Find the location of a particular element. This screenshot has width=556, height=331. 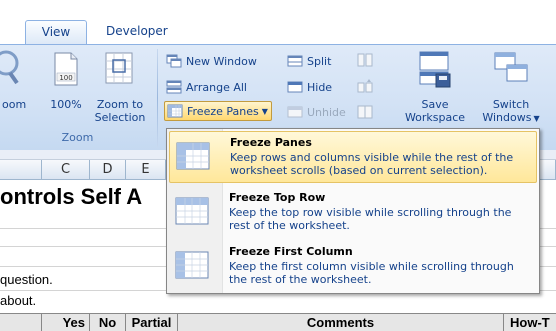

header-cell-partial: Partial is located at coordinates (152, 322).